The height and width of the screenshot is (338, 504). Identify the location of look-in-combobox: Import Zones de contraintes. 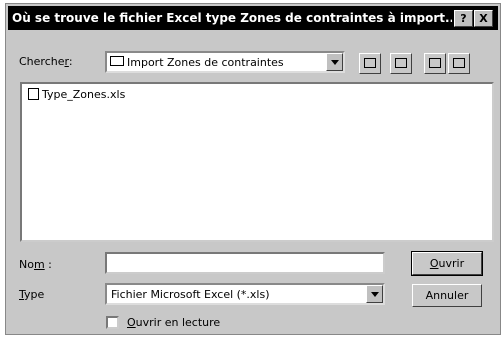
(225, 62).